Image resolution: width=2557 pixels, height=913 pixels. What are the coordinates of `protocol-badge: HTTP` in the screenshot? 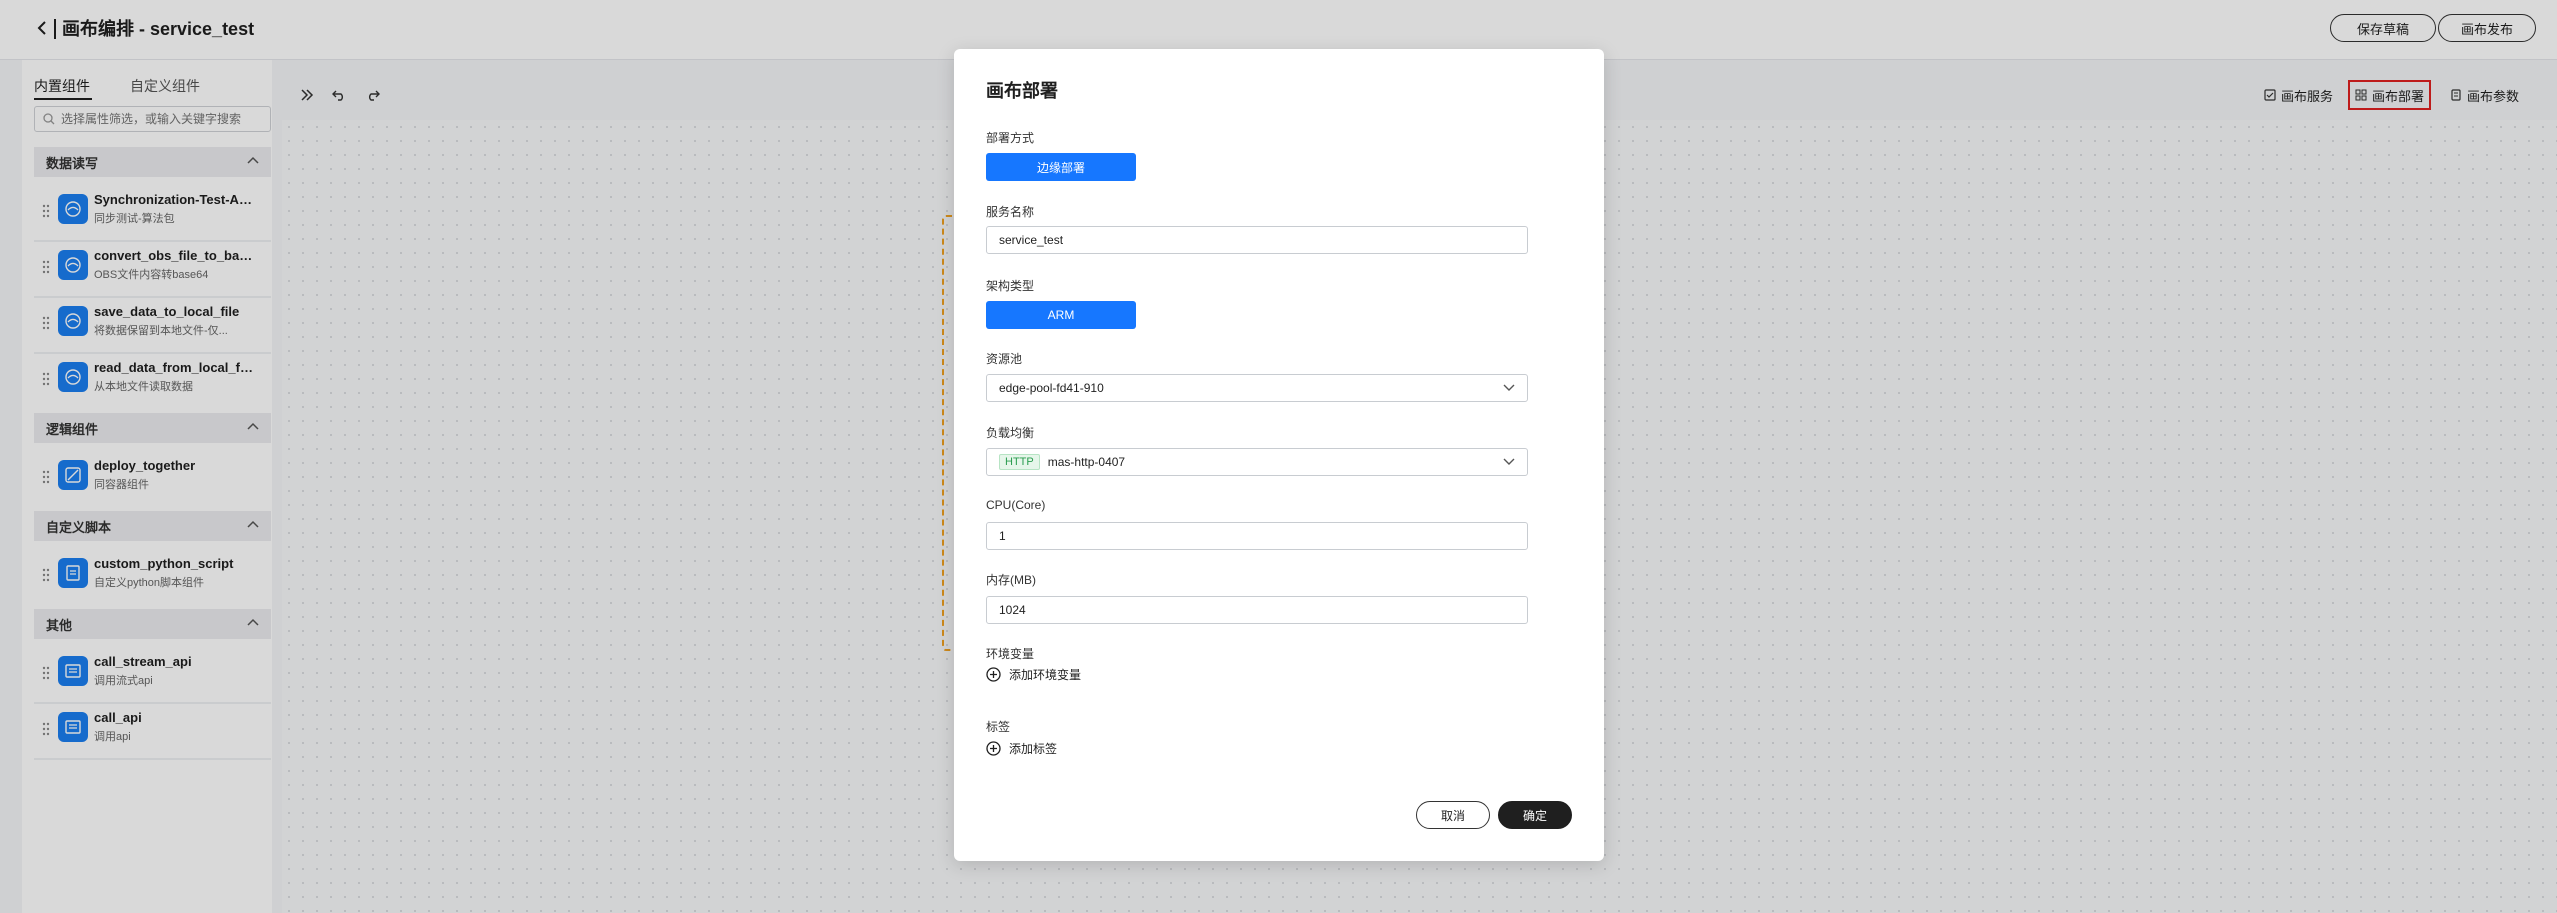 It's located at (1019, 462).